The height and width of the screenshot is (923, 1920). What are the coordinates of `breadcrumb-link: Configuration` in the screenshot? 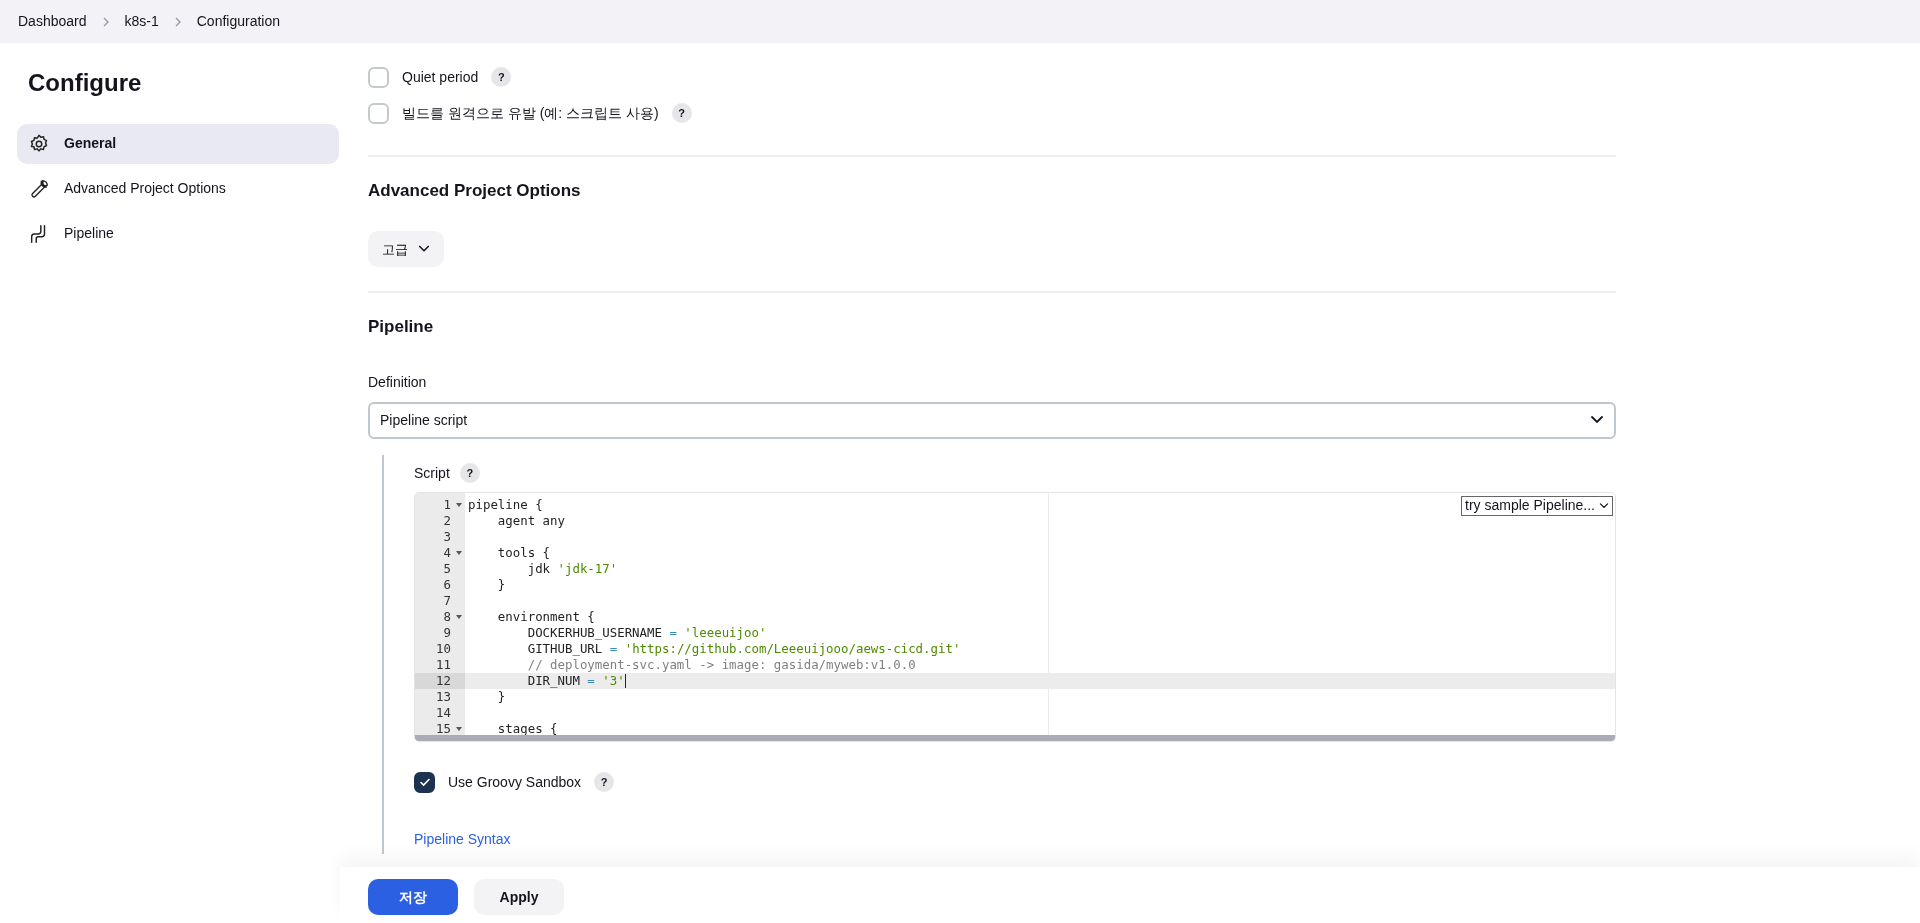 It's located at (238, 21).